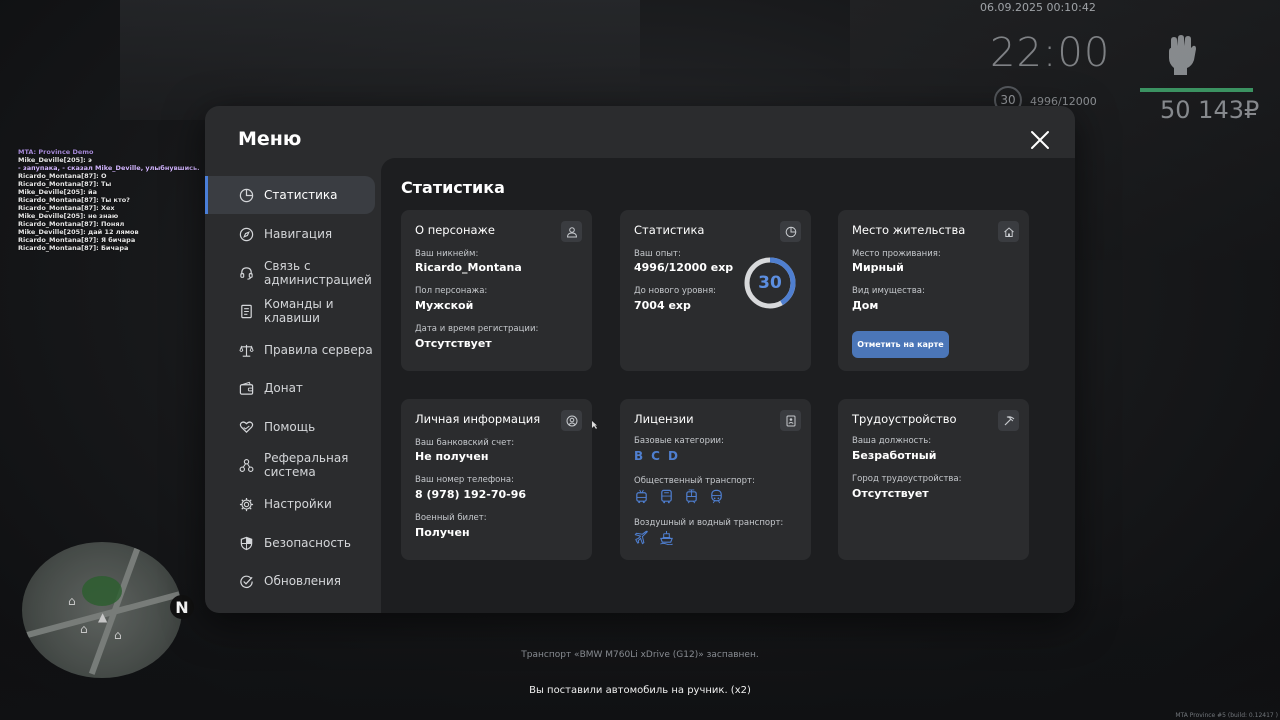 This screenshot has height=720, width=1280. I want to click on sidebar-item-updates: Обновления, so click(290, 581).